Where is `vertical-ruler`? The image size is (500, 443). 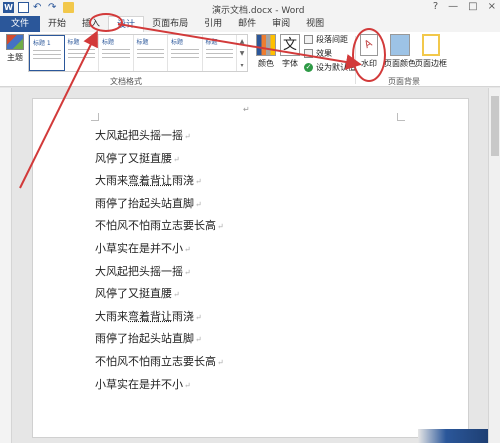 vertical-ruler is located at coordinates (6, 265).